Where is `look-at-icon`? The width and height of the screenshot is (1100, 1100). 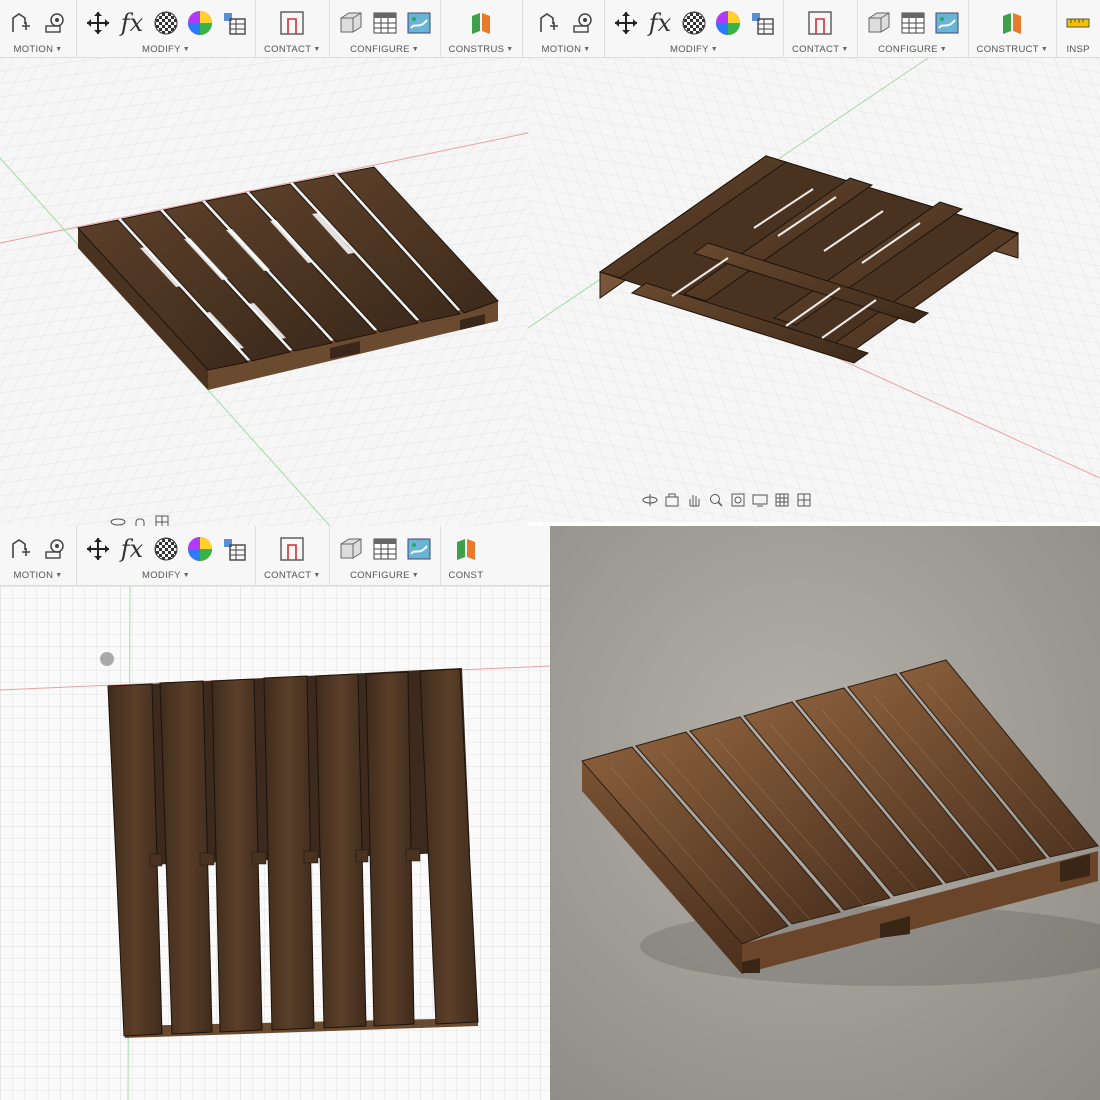
look-at-icon is located at coordinates (672, 500).